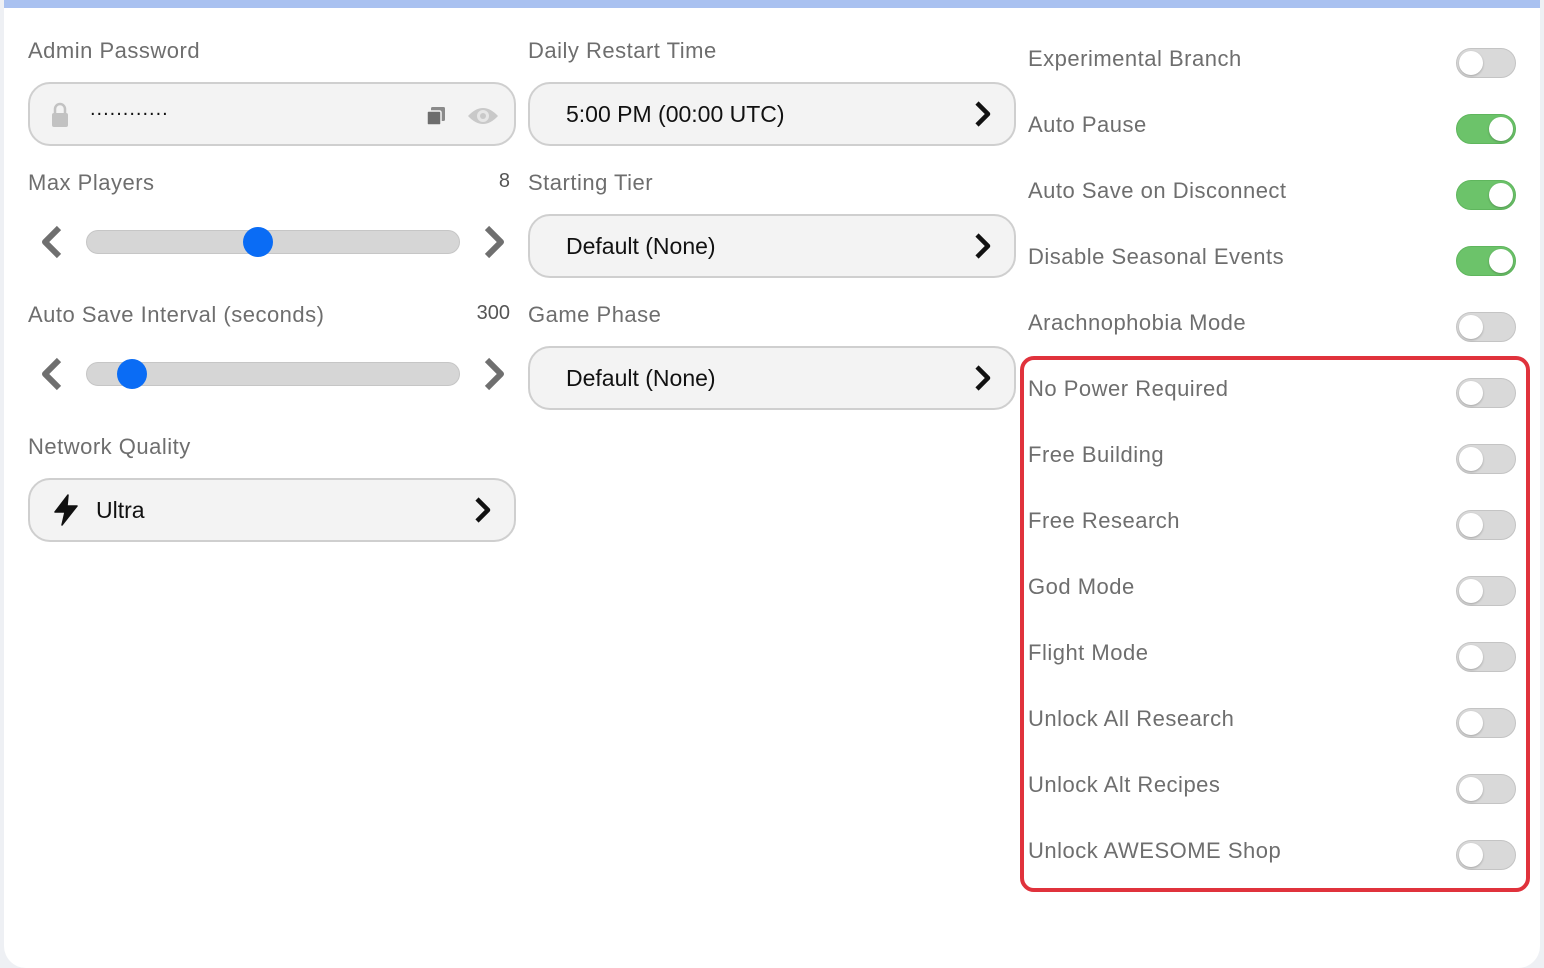  What do you see at coordinates (1128, 388) in the screenshot?
I see `toggle-label: No Power Required` at bounding box center [1128, 388].